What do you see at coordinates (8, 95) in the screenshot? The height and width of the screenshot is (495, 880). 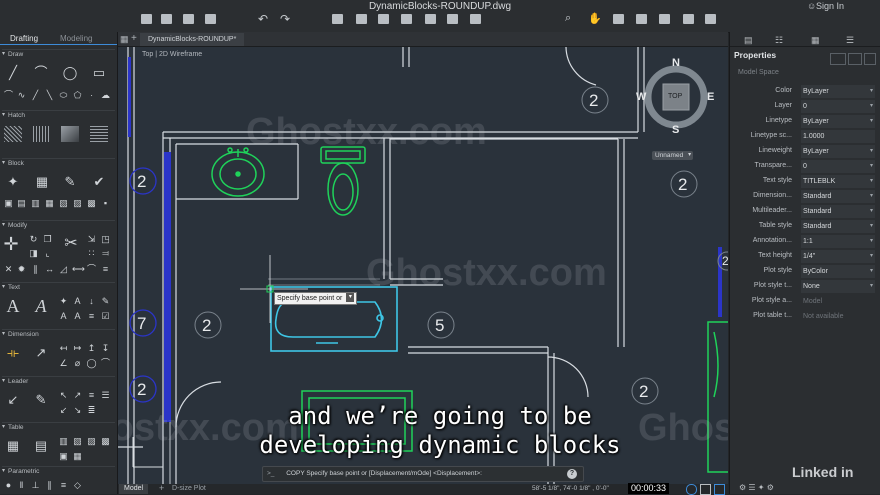 I see `arc-tool-icon: ⌒` at bounding box center [8, 95].